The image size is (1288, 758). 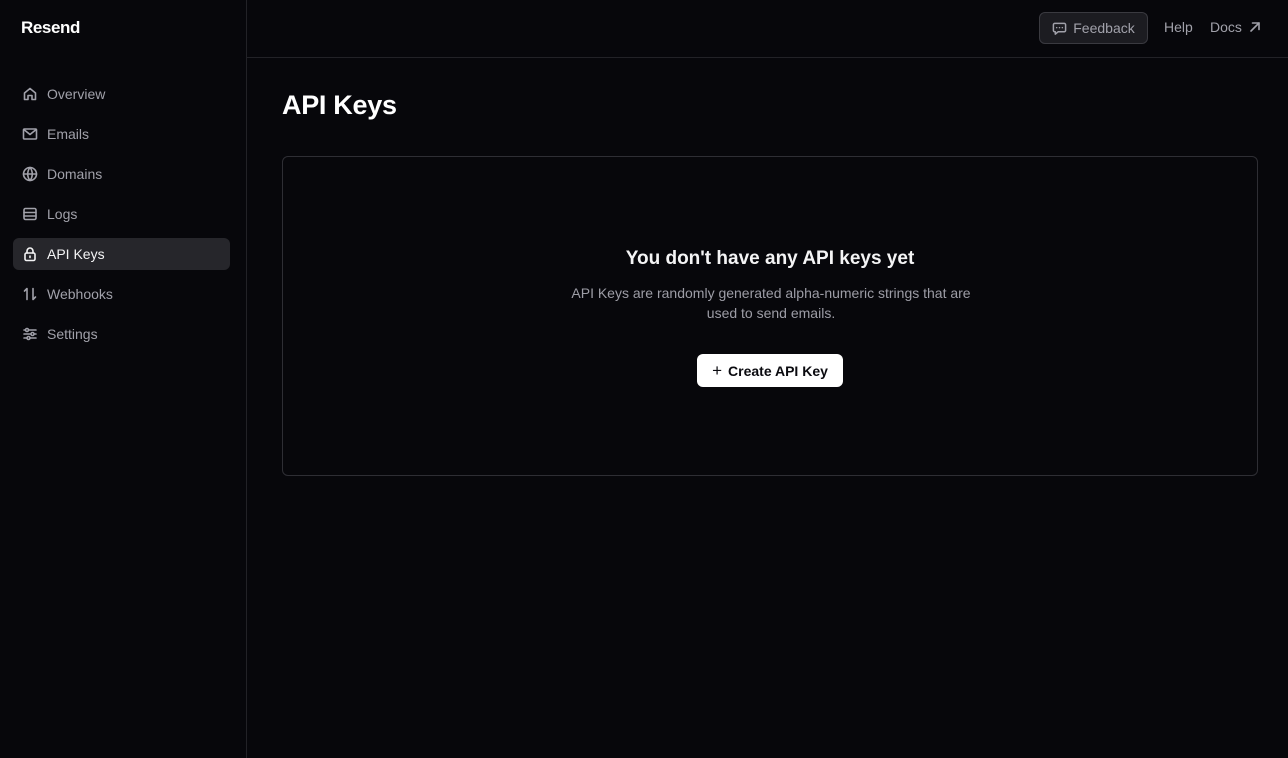 I want to click on sliders-icon, so click(x=30, y=334).